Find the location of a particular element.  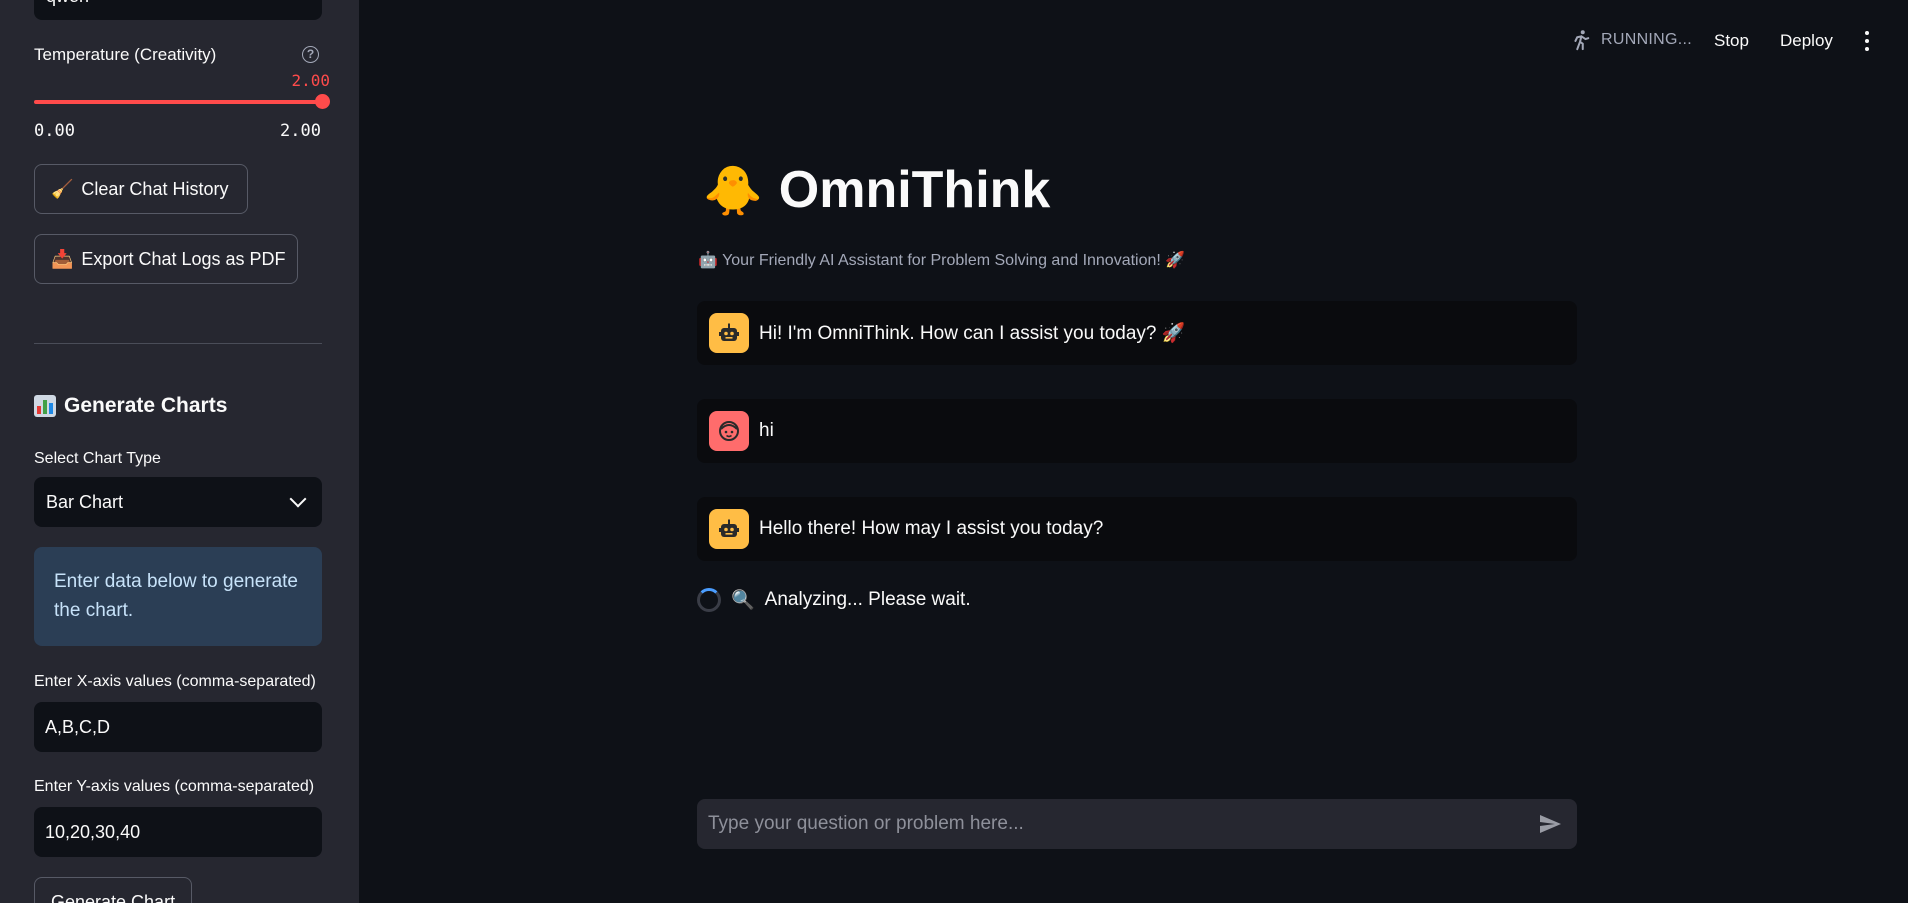

model-input: qwen is located at coordinates (178, 10).